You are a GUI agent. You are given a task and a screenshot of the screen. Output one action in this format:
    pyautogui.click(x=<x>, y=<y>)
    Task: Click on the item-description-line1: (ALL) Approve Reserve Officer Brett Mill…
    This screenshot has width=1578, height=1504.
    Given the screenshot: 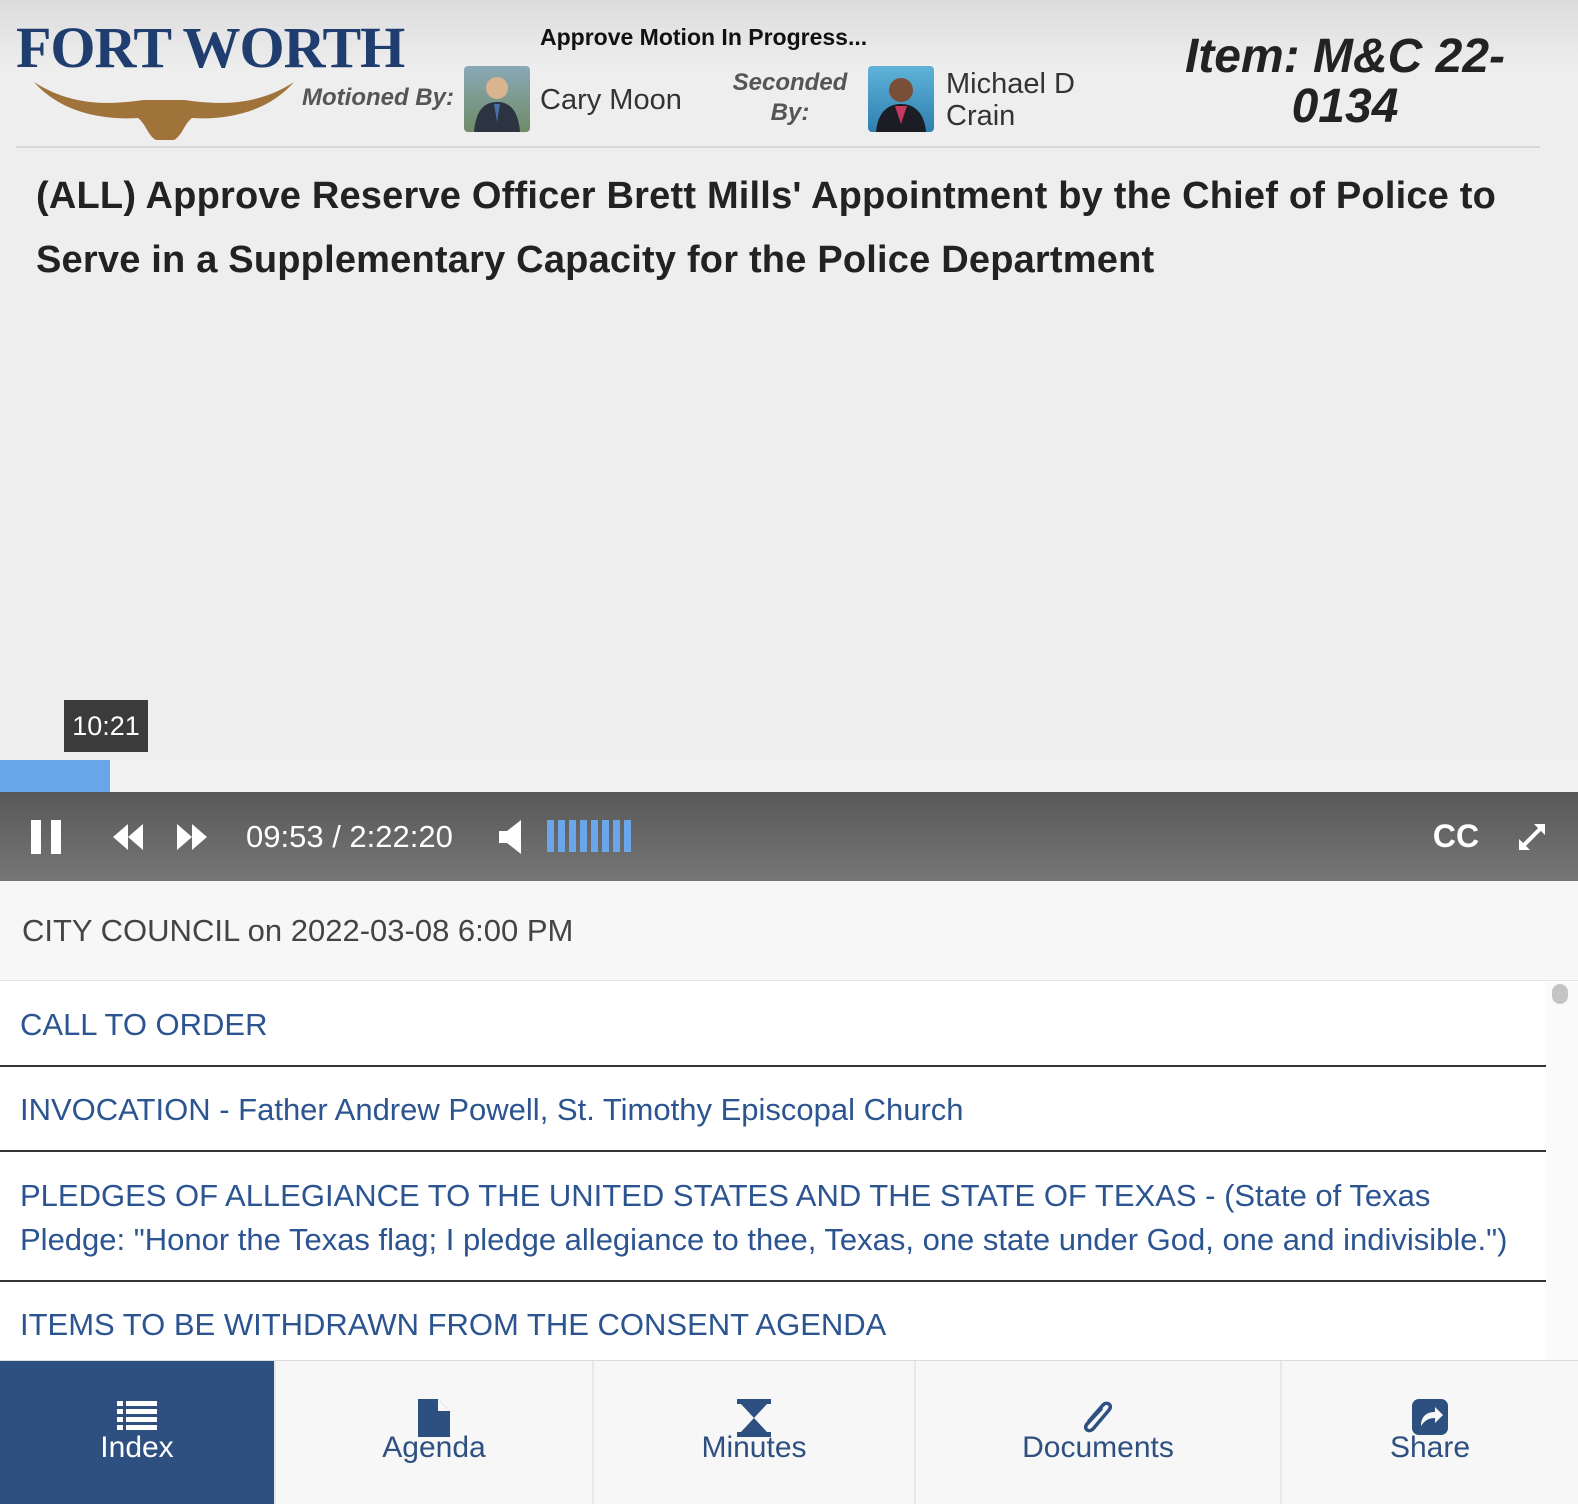 What is the action you would take?
    pyautogui.click(x=766, y=196)
    